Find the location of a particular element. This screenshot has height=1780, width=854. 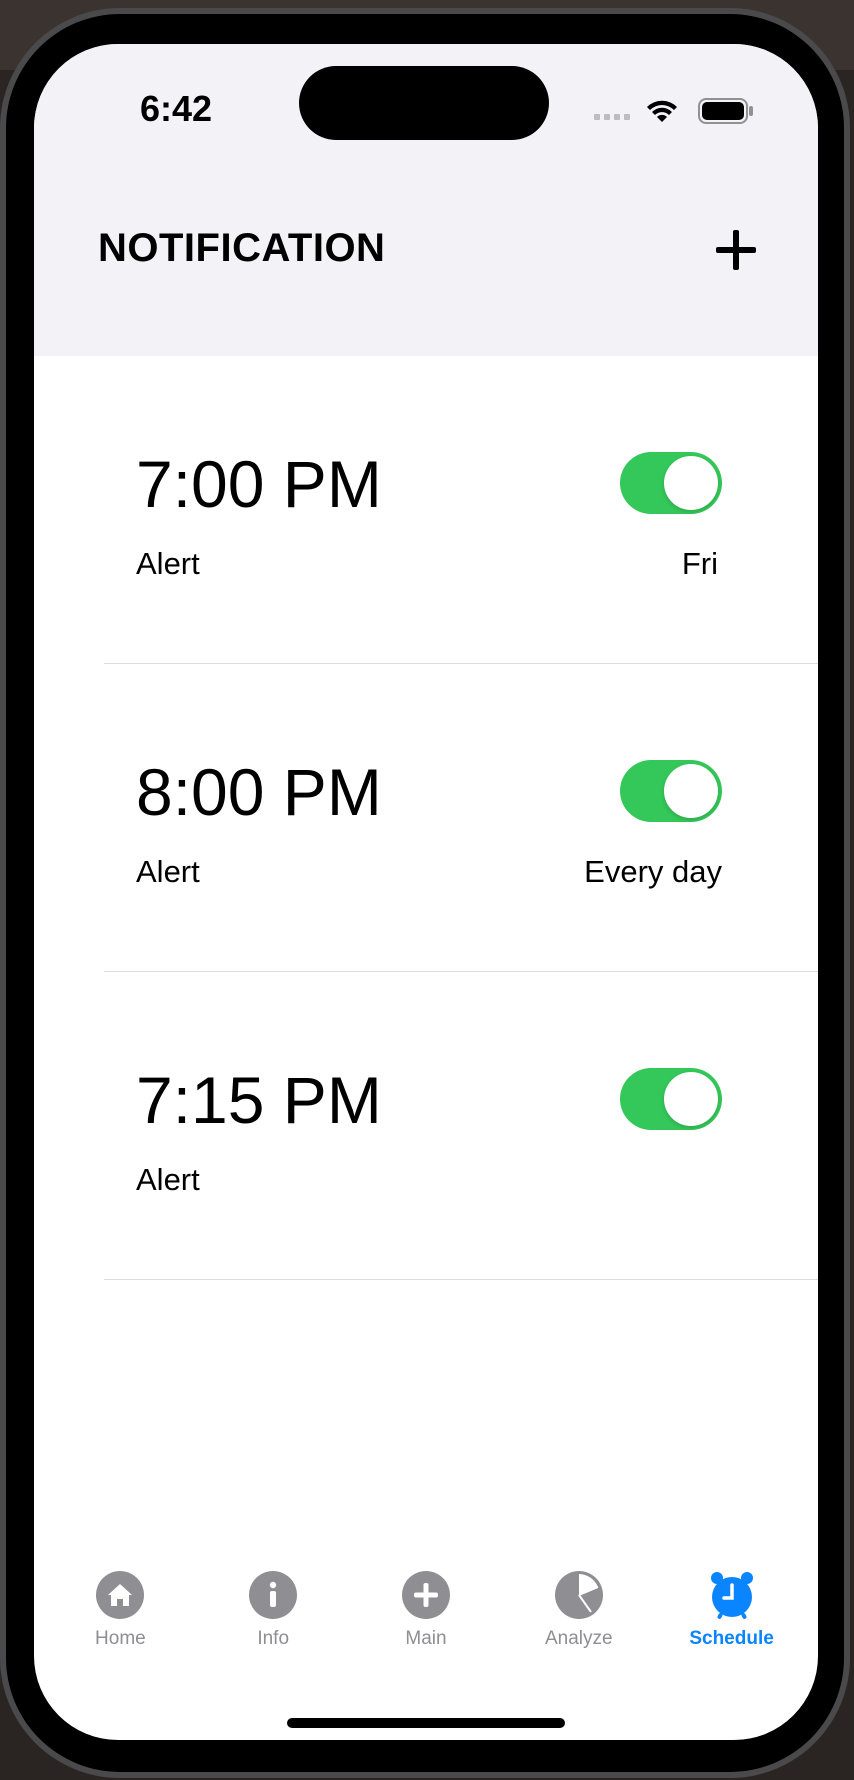

alarm-clock-icon is located at coordinates (731, 1595).